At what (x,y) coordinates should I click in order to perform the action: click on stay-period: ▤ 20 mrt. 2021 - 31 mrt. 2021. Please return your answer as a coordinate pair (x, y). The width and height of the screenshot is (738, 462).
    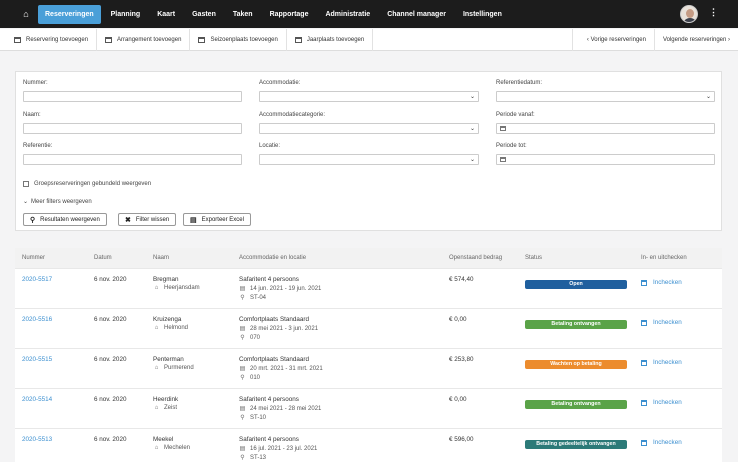
    Looking at the image, I should click on (281, 369).